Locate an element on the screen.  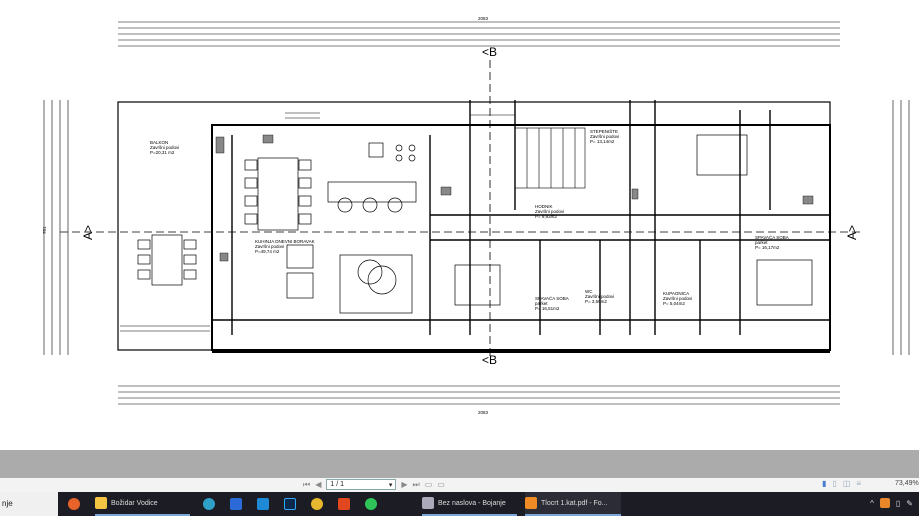
section-mark-b-bottom: <B is located at coordinates (489, 360).